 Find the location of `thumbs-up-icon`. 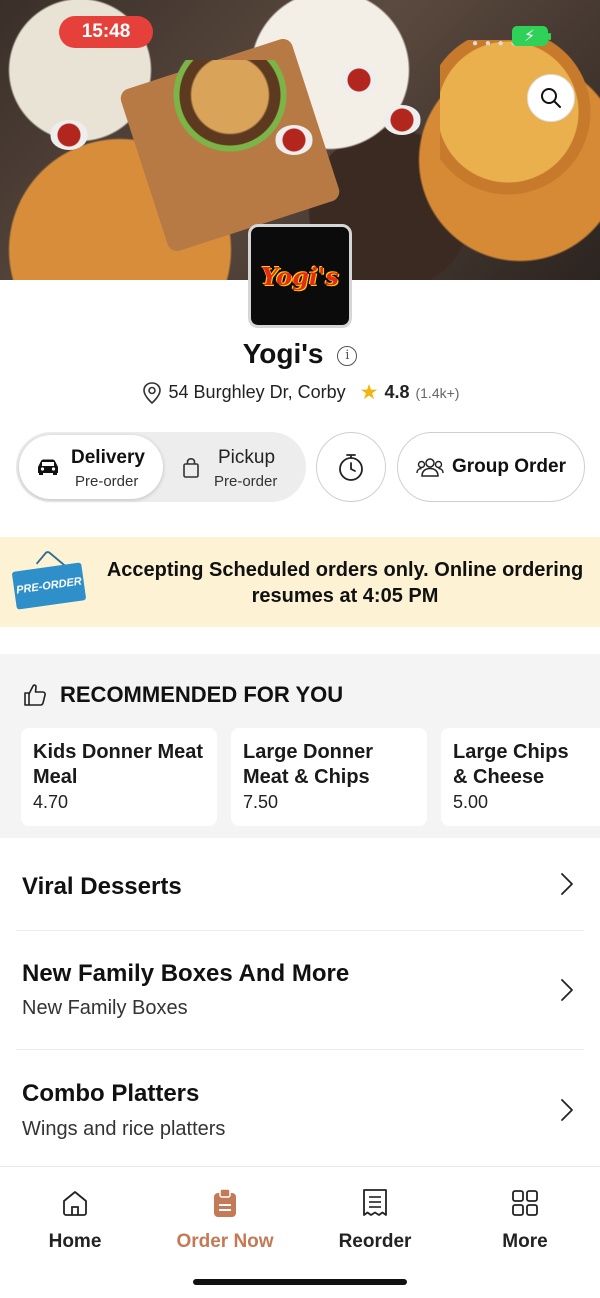

thumbs-up-icon is located at coordinates (35, 695).